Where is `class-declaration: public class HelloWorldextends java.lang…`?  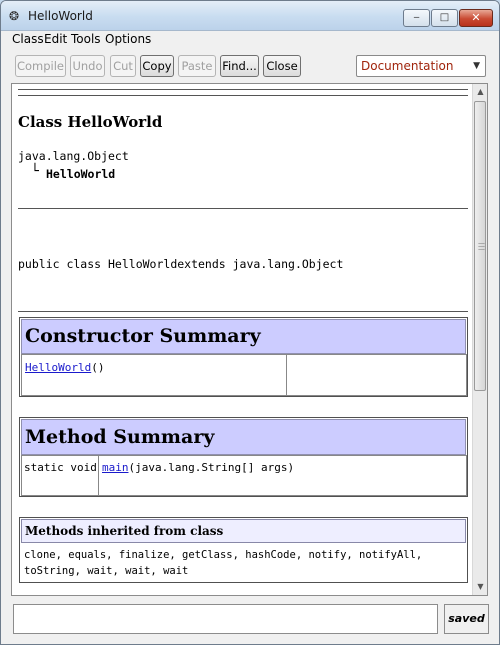 class-declaration: public class HelloWorldextends java.lang… is located at coordinates (181, 264).